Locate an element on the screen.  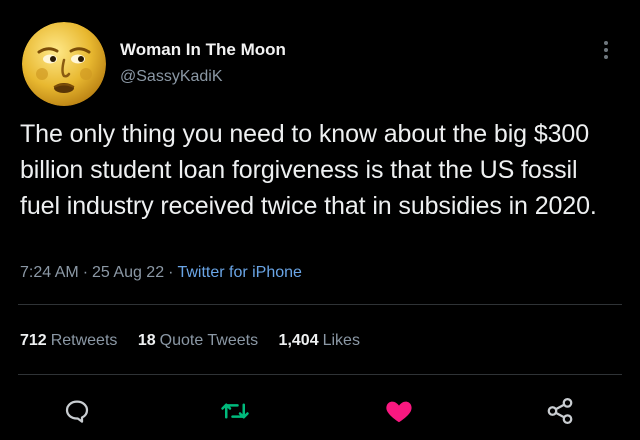
tweet-stats: 712 Retweets 18 Quote Tweets 1,404 Likes is located at coordinates (198, 341).